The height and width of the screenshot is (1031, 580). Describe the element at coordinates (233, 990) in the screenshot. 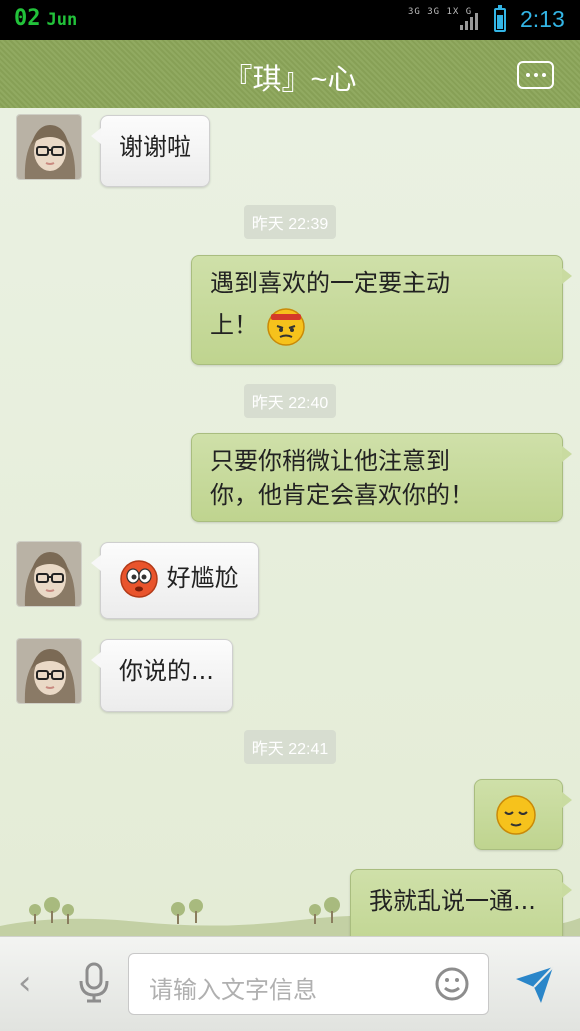

I see `input-placeholder: 请输入文字信息` at that location.